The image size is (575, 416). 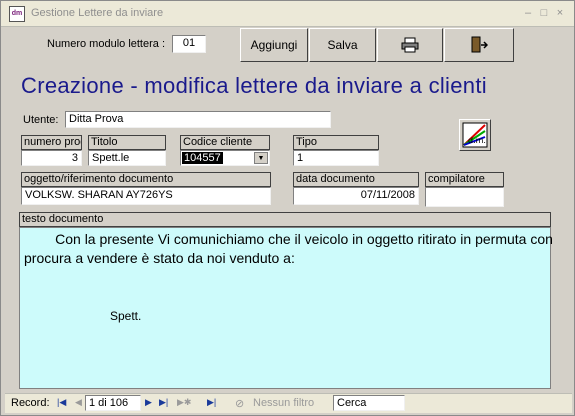 What do you see at coordinates (336, 158) in the screenshot?
I see `tipo-field: 1` at bounding box center [336, 158].